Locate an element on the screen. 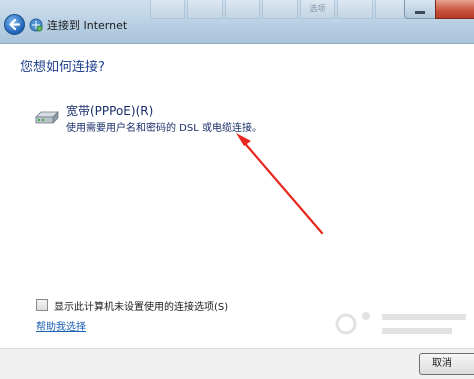  footer-bar is located at coordinates (237, 363).